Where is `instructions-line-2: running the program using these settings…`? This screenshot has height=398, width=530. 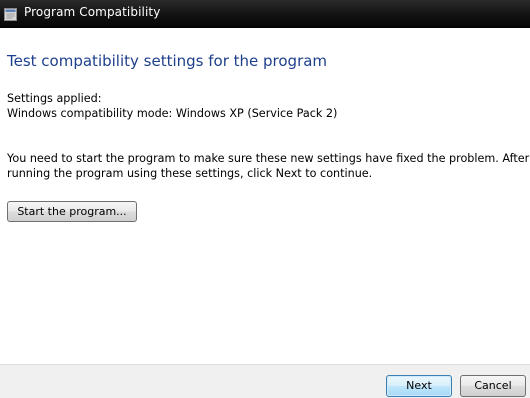
instructions-line-2: running the program using these settings… is located at coordinates (190, 173).